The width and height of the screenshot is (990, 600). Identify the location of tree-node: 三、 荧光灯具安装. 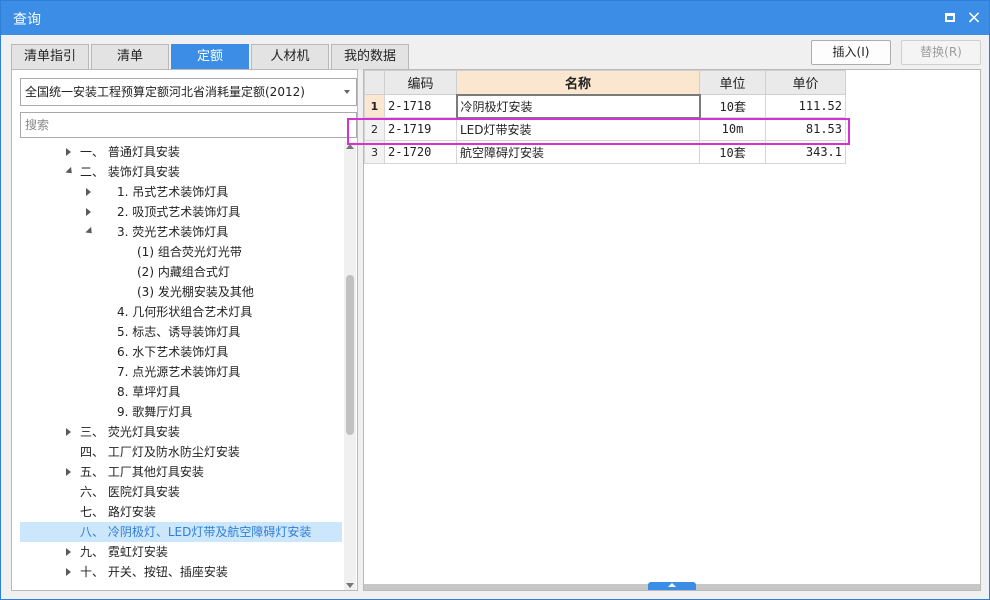
(181, 432).